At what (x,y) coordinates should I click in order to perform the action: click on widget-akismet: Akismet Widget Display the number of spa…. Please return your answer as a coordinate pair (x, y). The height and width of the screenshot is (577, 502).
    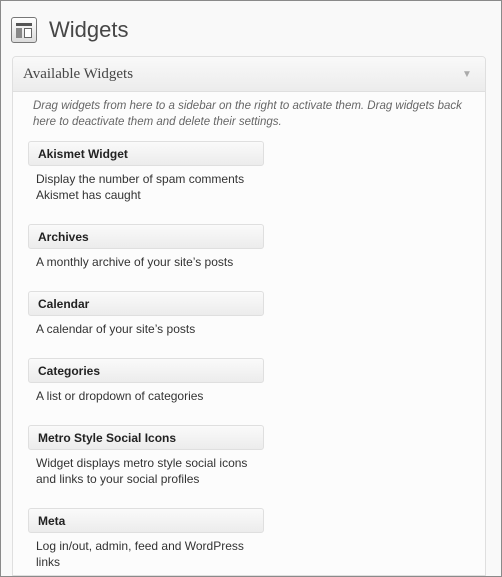
    Looking at the image, I should click on (256, 172).